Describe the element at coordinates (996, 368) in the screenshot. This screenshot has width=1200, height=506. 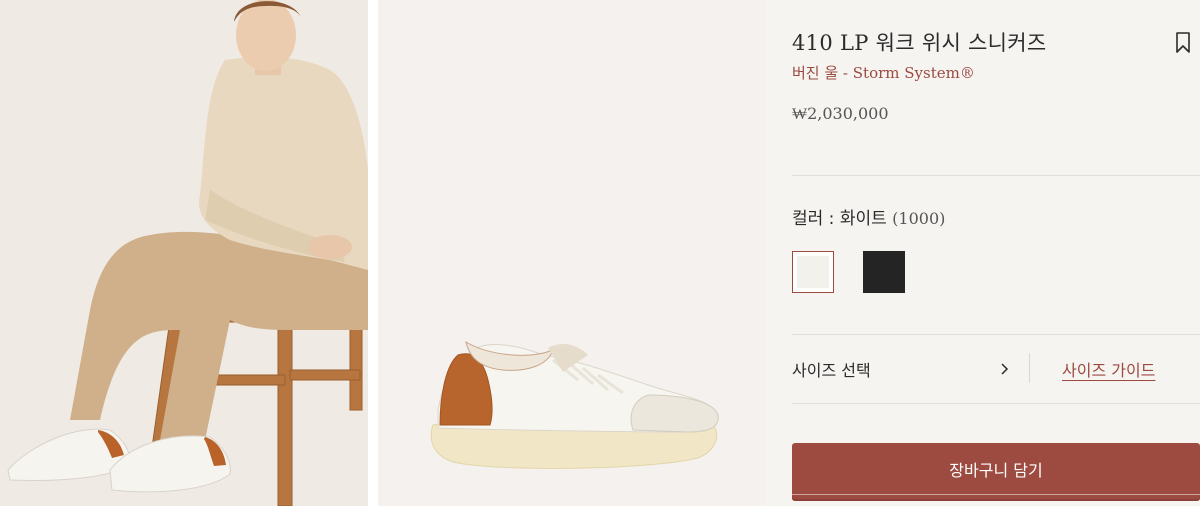
I see `size-row: 사이즈 선택 사이즈 가이드` at that location.